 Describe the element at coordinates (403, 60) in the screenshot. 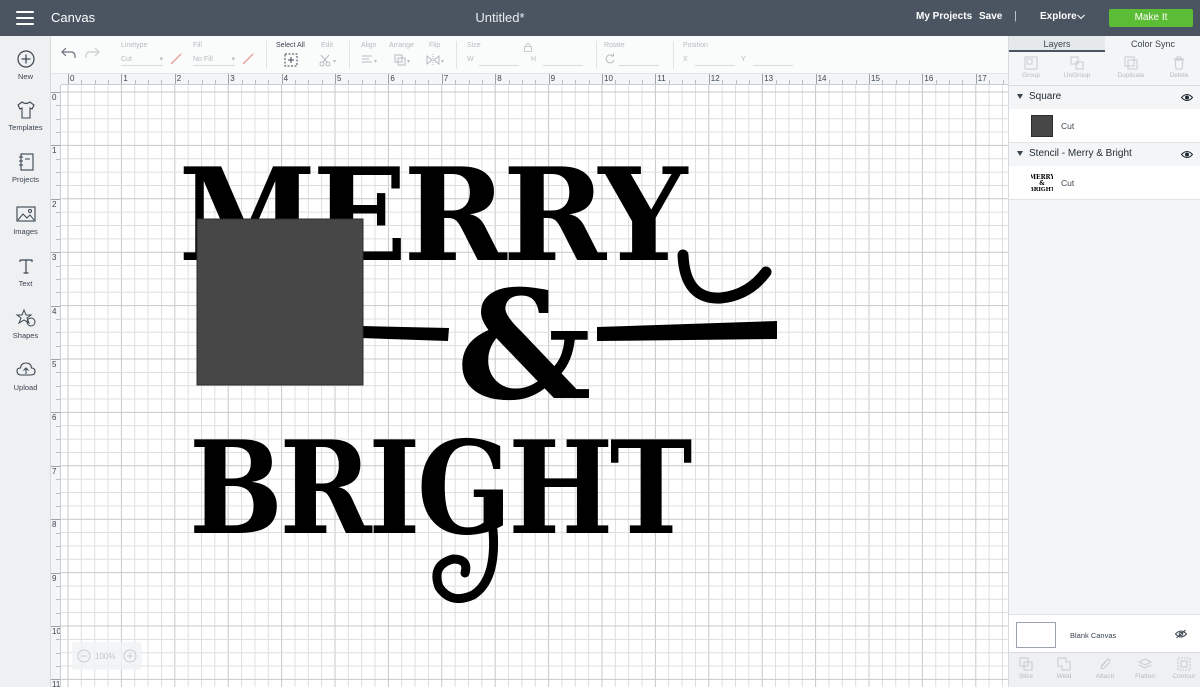

I see `arrange-icon: ▾` at that location.